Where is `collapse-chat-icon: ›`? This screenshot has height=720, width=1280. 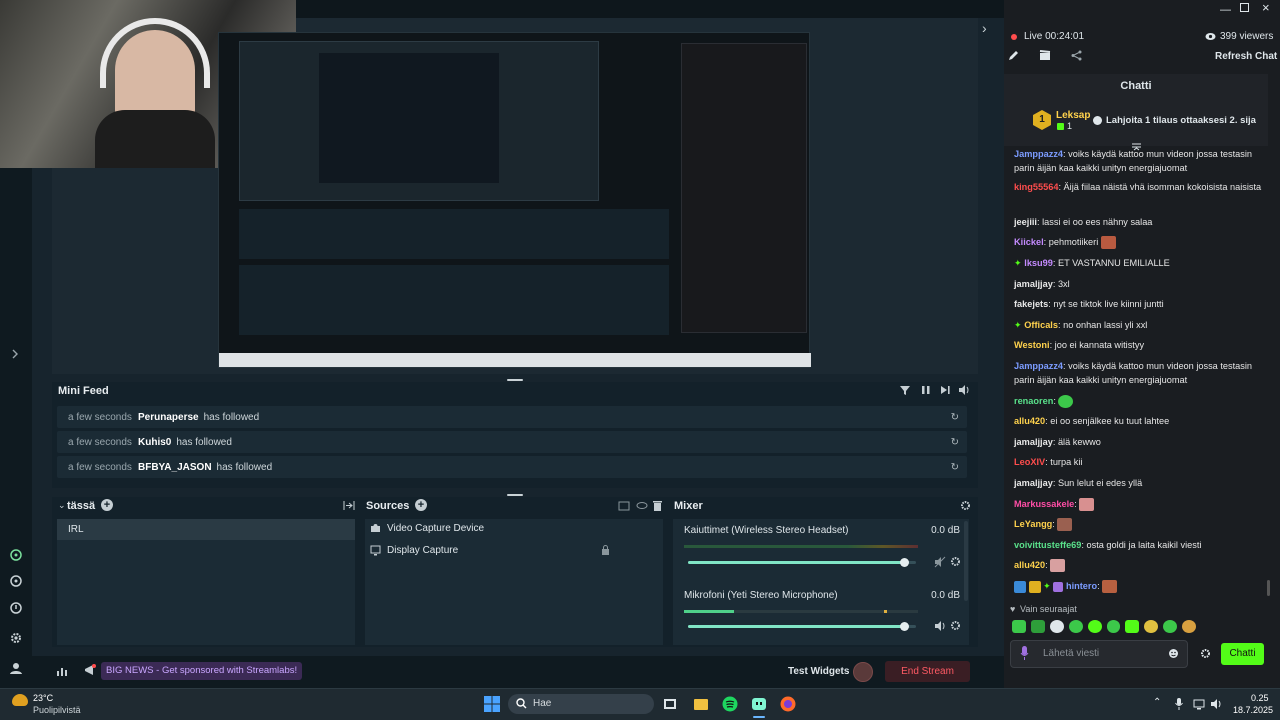 collapse-chat-icon: › is located at coordinates (984, 28).